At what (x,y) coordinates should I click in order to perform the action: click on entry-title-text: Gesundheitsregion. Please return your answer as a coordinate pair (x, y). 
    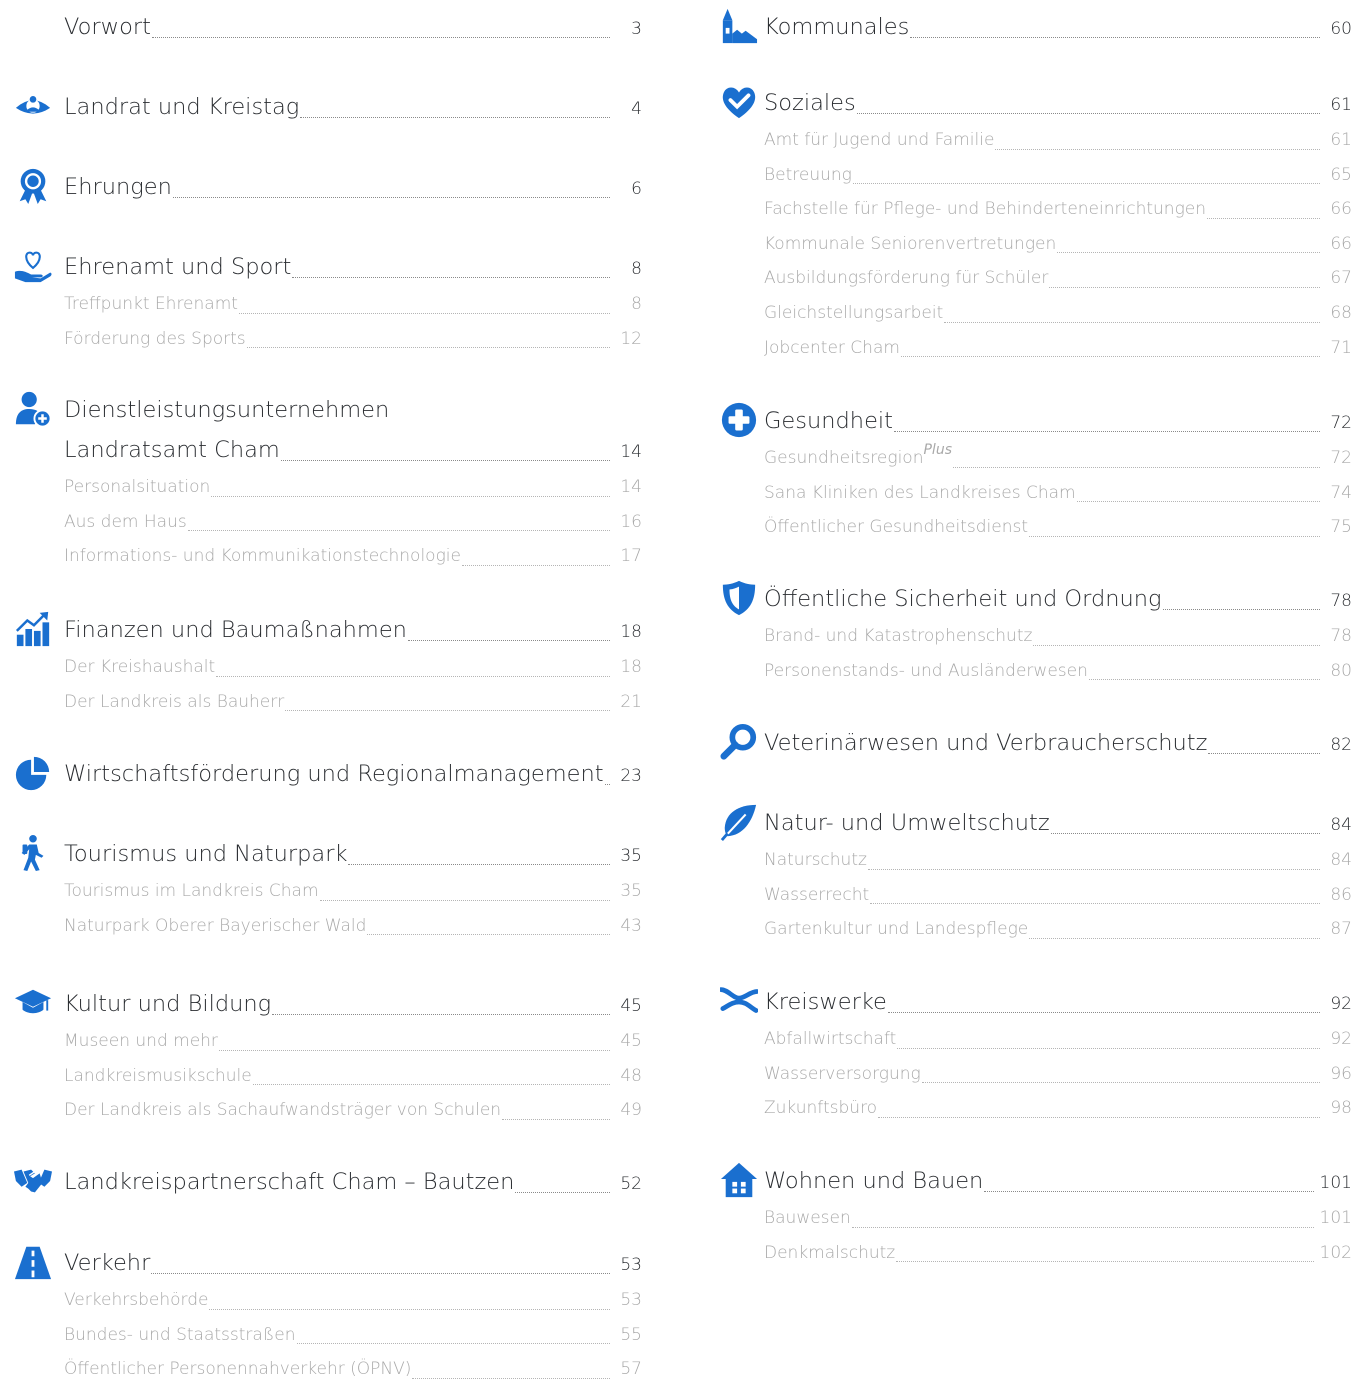
    Looking at the image, I should click on (844, 458).